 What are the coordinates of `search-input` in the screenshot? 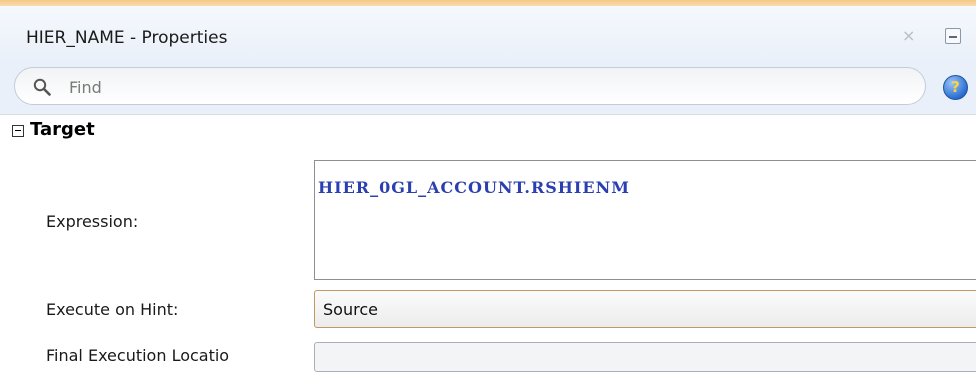 It's located at (489, 87).